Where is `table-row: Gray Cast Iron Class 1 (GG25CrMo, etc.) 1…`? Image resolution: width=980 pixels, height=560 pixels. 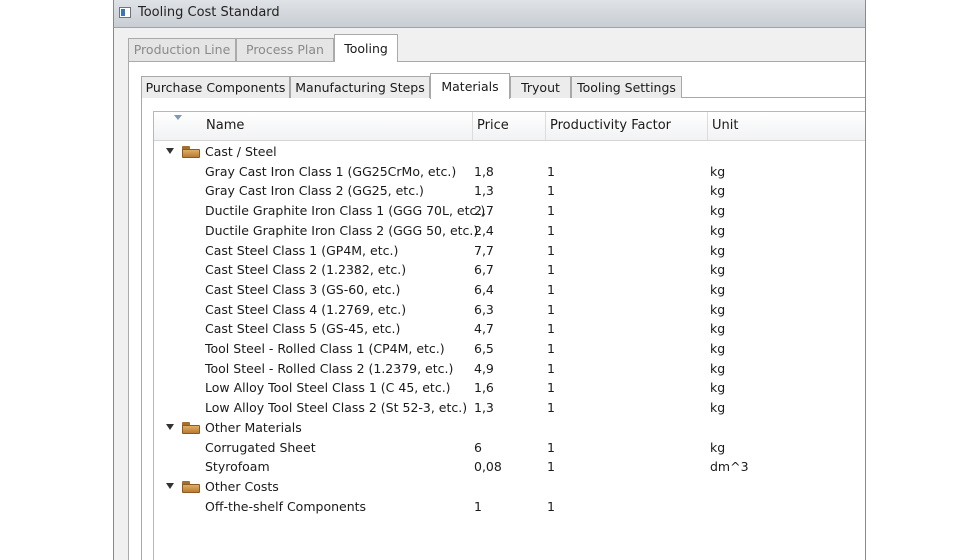 table-row: Gray Cast Iron Class 1 (GG25CrMo, etc.) 1… is located at coordinates (509, 172).